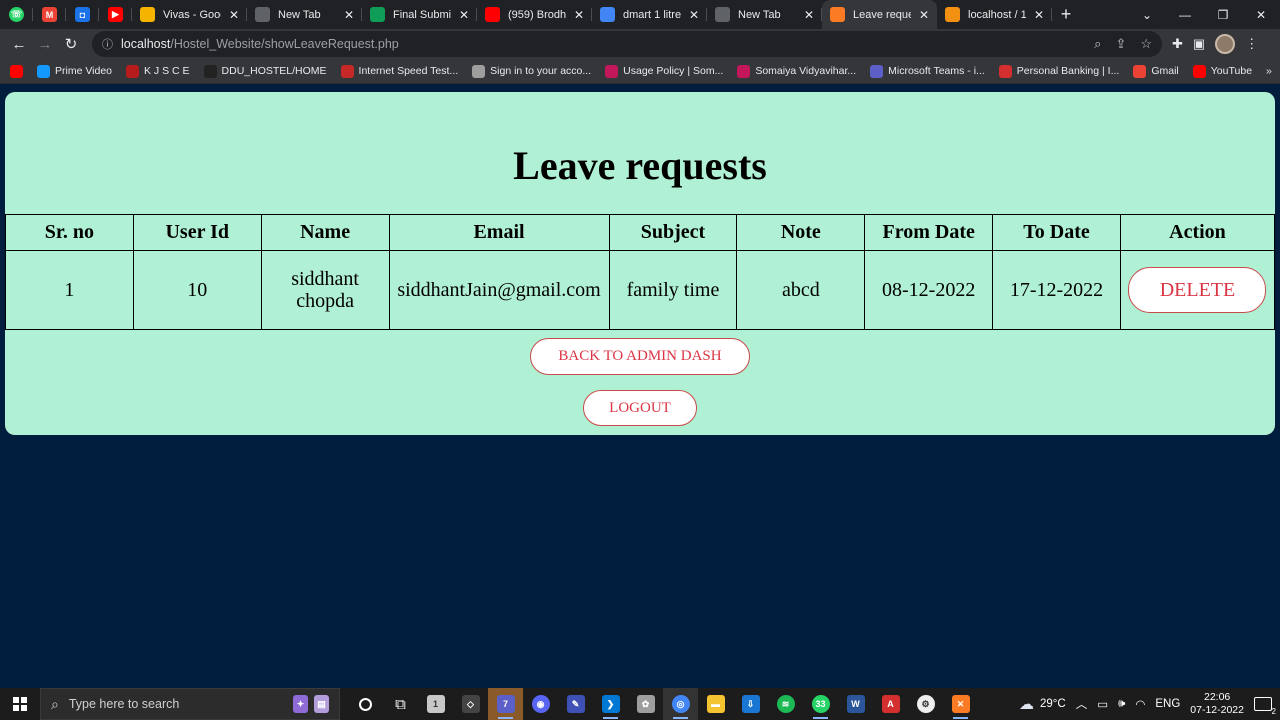  What do you see at coordinates (49, 14) in the screenshot?
I see `pinned-tab-gmail: M` at bounding box center [49, 14].